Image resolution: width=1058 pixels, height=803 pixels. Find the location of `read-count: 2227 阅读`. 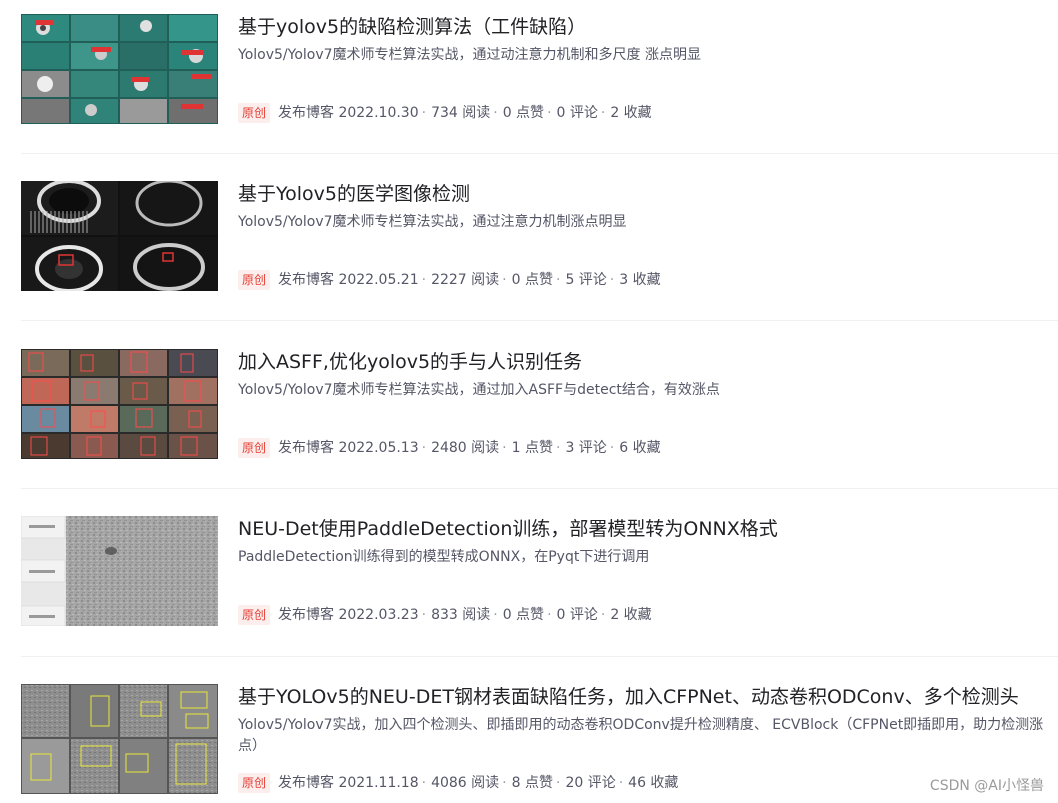

read-count: 2227 阅读 is located at coordinates (465, 280).